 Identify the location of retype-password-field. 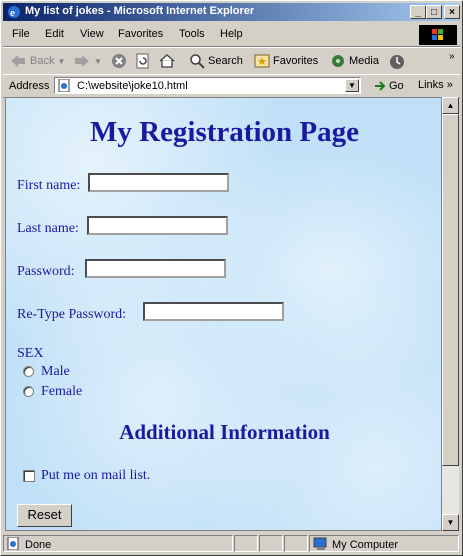
(213, 311).